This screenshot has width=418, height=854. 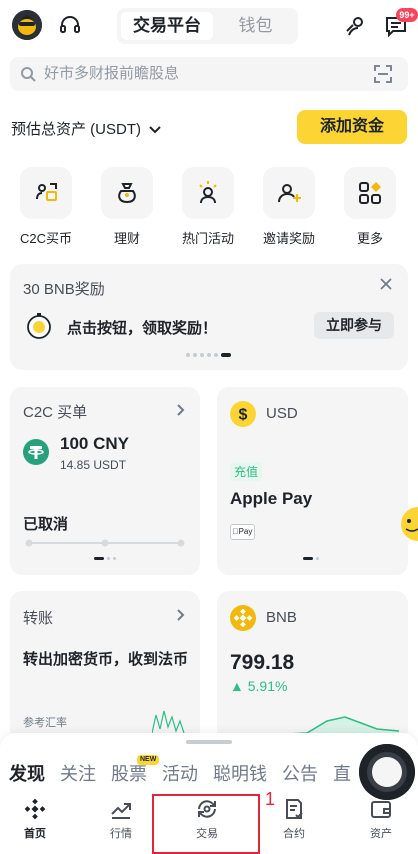 I want to click on chevron-down-icon, so click(x=155, y=130).